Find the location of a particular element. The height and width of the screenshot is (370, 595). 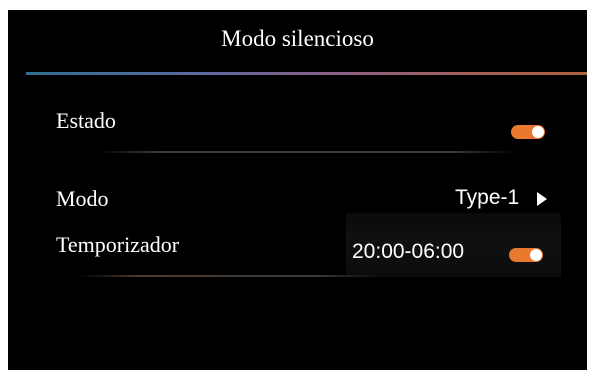

modo-label: Modo is located at coordinates (82, 198).